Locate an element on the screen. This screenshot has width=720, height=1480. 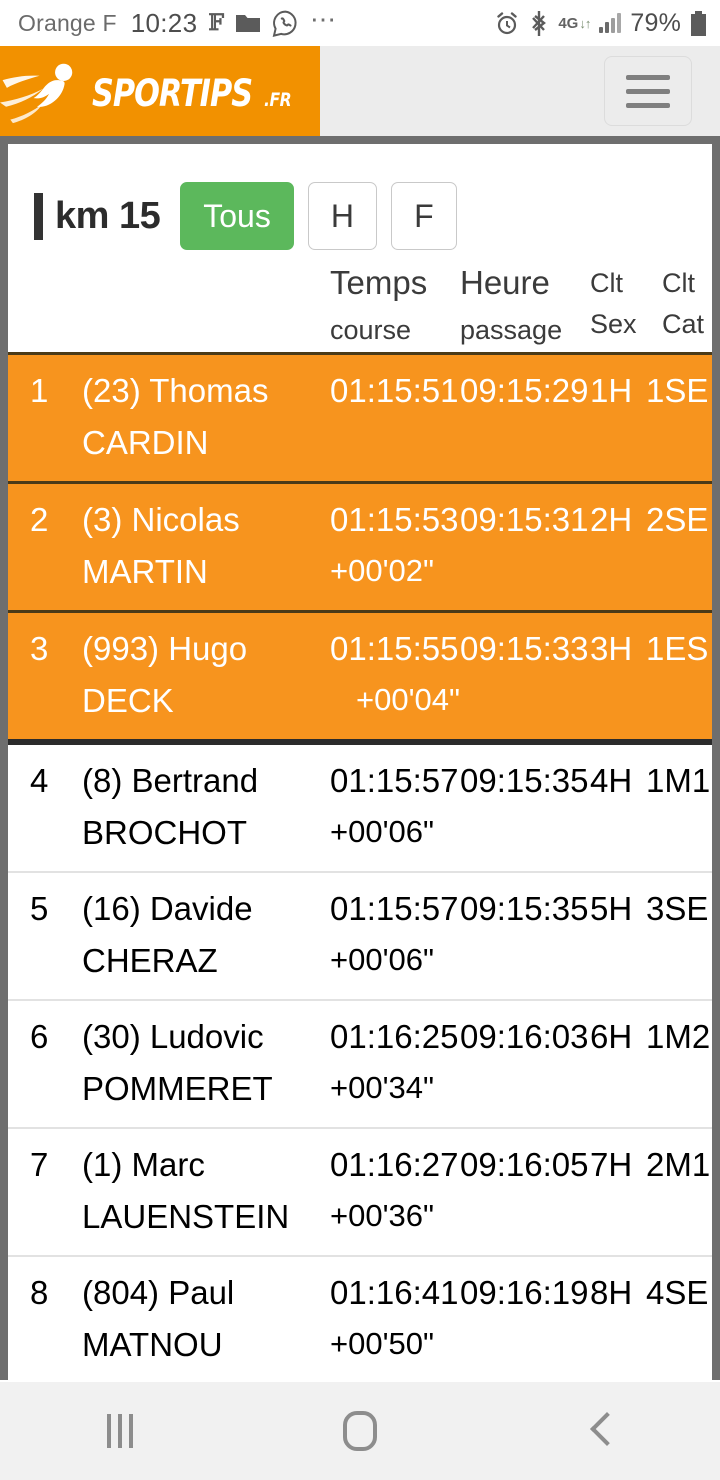
status-bar-left: Orange F 10:23 𝔽 ⋯ is located at coordinates (256, 21).